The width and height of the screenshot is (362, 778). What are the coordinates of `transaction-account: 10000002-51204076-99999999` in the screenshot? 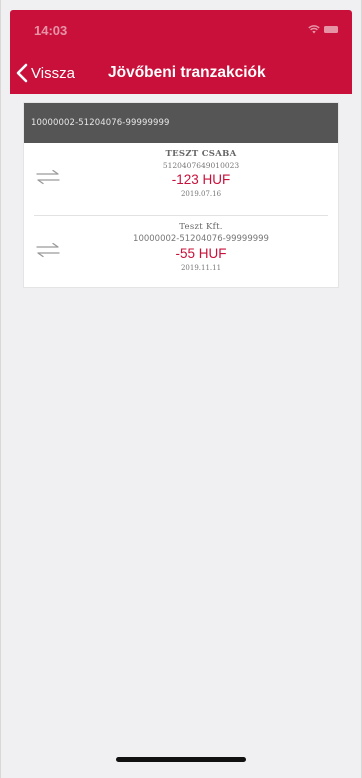 It's located at (201, 239).